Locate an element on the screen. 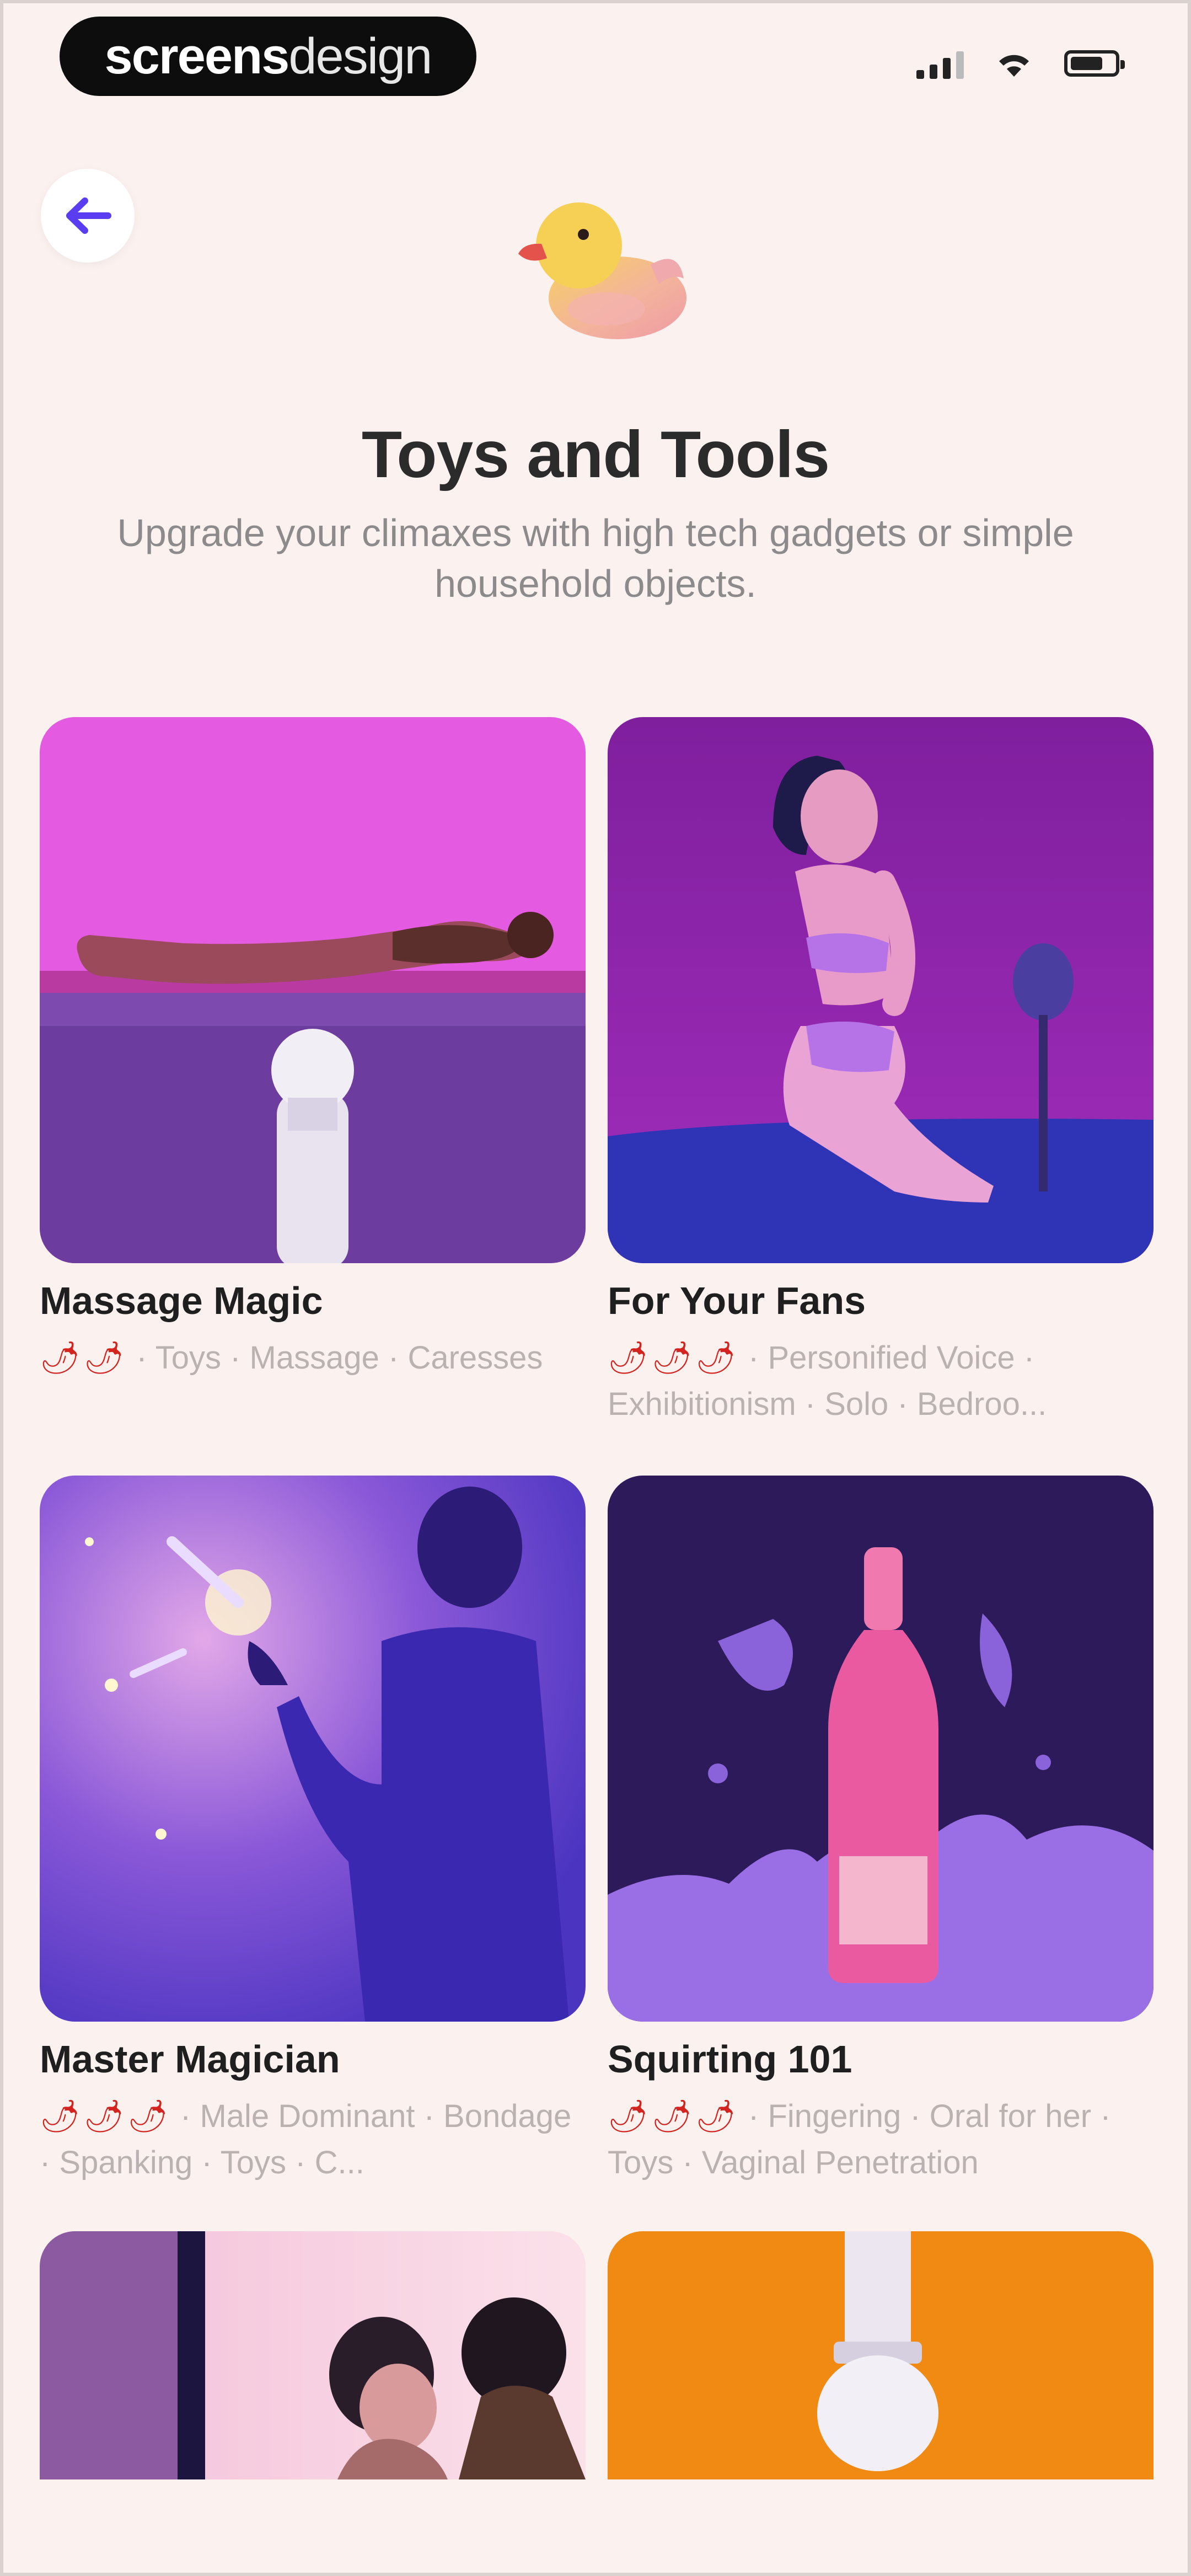  arrow-left-icon is located at coordinates (88, 215).